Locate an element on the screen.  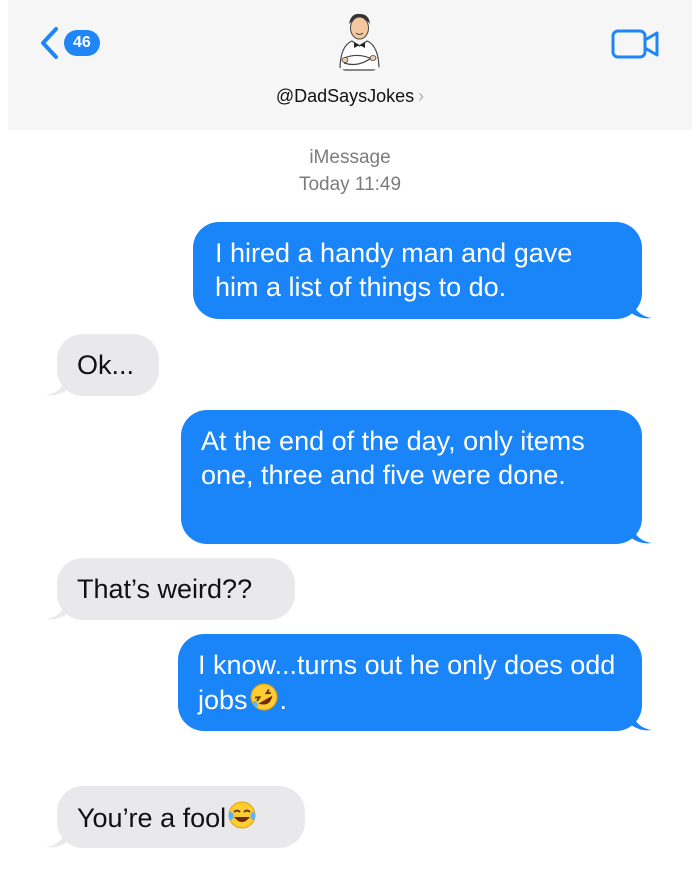
back-button: 46 is located at coordinates (69, 43).